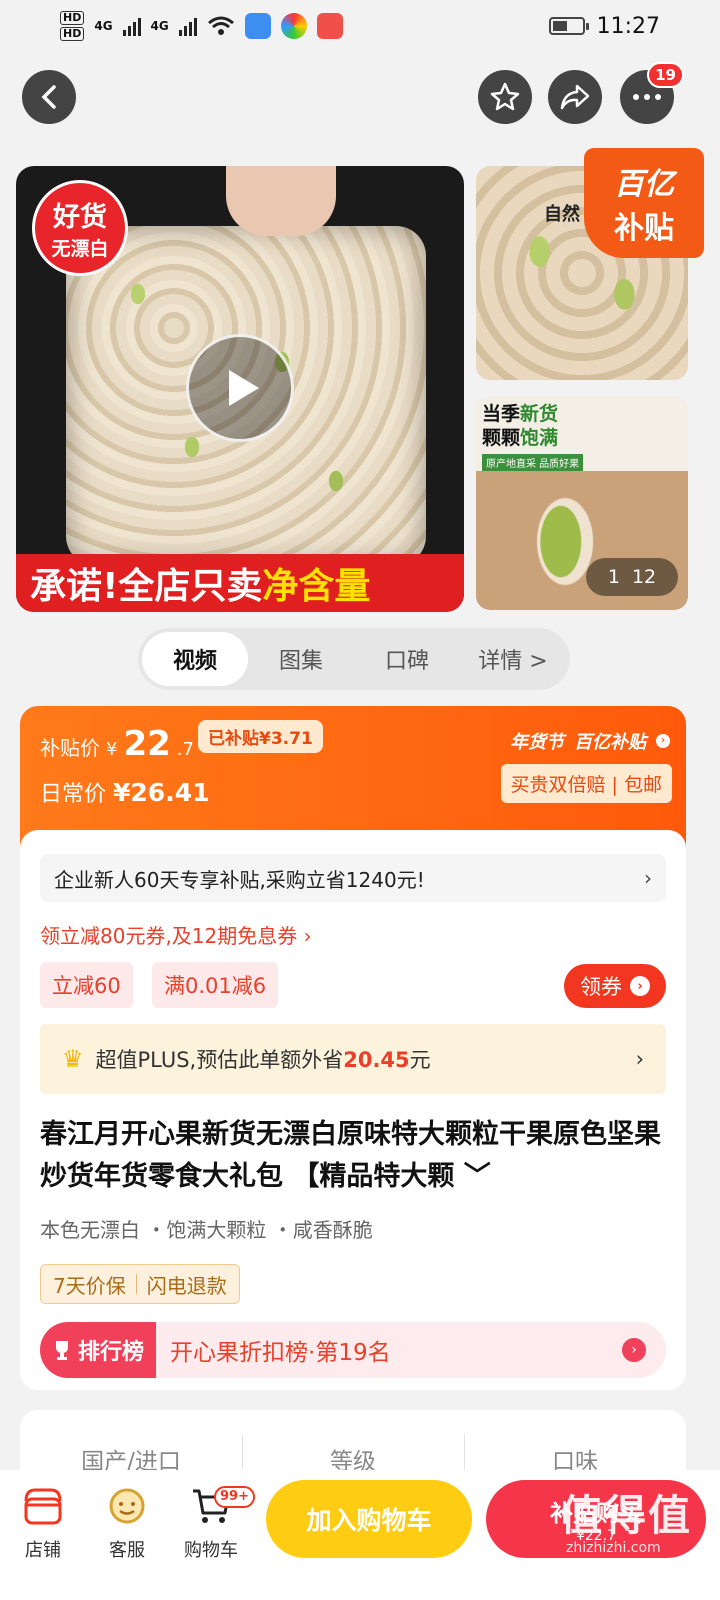 Image resolution: width=720 pixels, height=1600 pixels. Describe the element at coordinates (219, 1060) in the screenshot. I see `plus-text: 超值PLUS,预估此单额外省` at that location.